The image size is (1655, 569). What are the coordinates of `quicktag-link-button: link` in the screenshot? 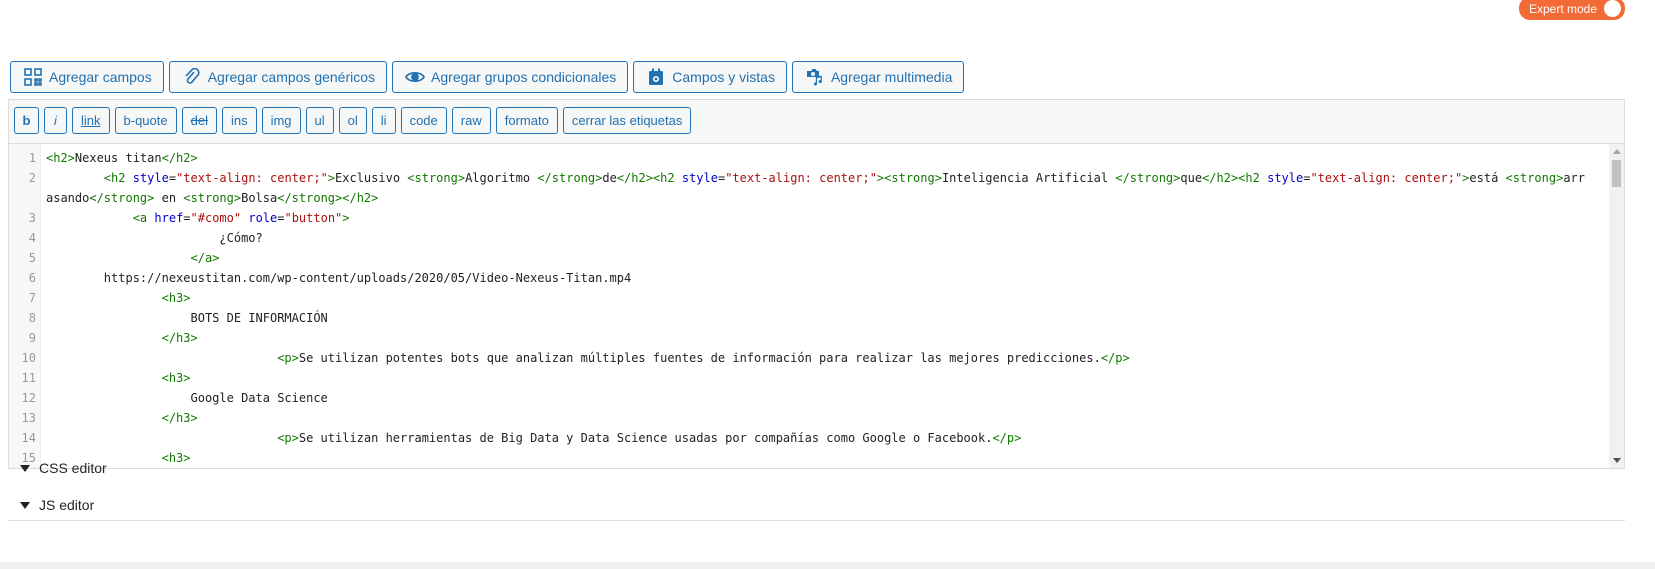 It's located at (91, 120).